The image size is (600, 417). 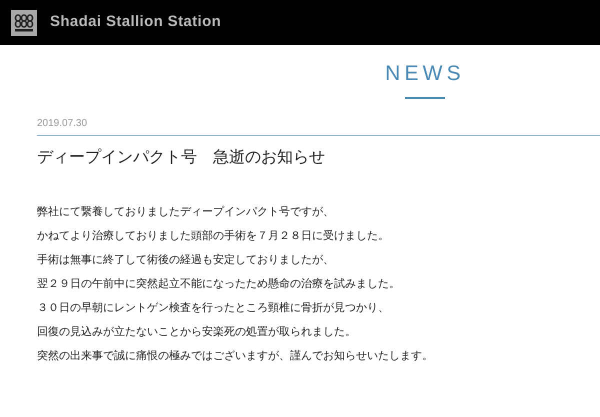 What do you see at coordinates (213, 236) in the screenshot?
I see `body-text-line: かねてより治療しておりました頭部の手術を７月２８日に受けました。` at bounding box center [213, 236].